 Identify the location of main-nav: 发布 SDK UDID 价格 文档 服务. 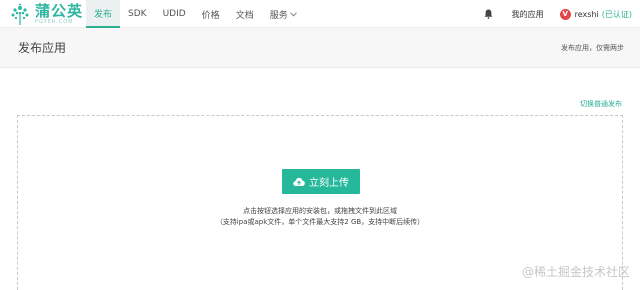
(195, 14).